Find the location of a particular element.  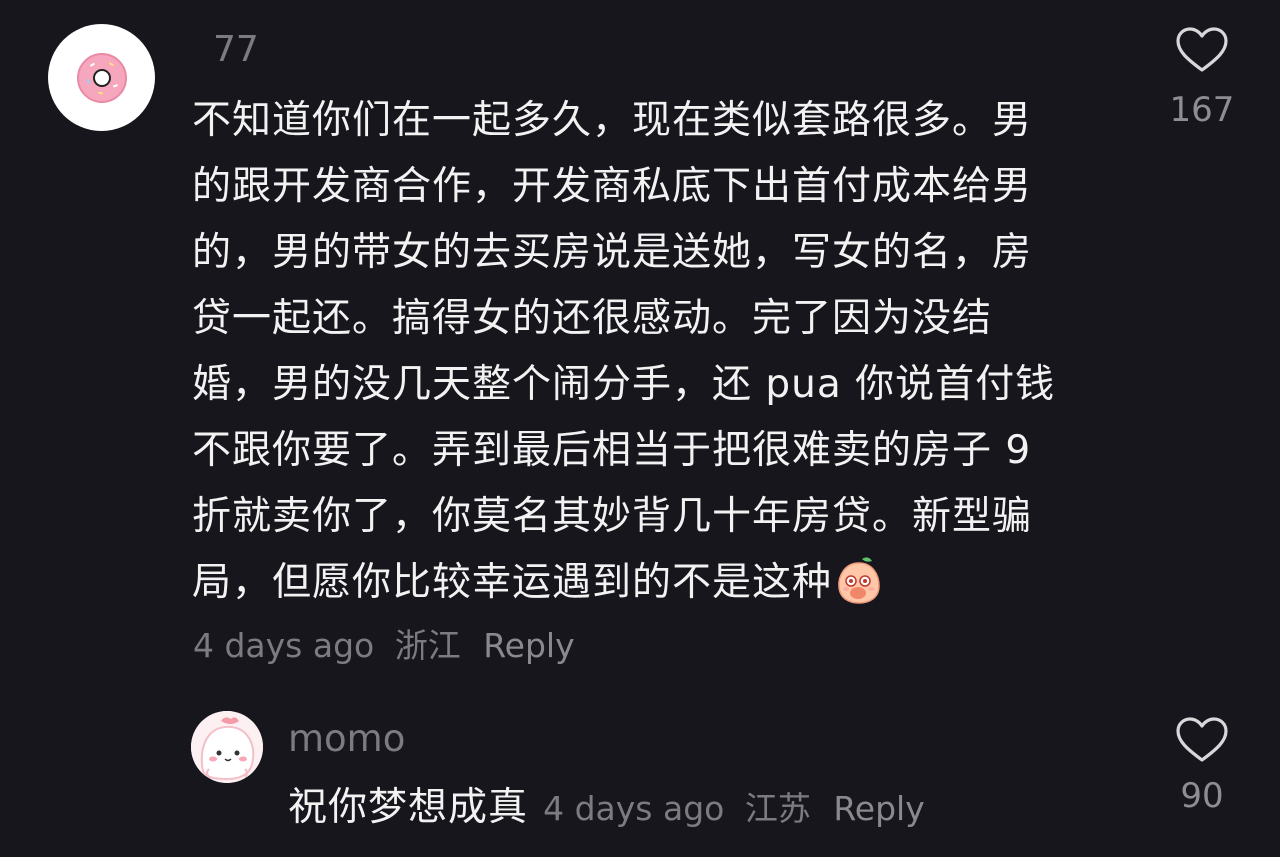

comment-line: 婚，男的没几天整个闹分手，还 pua 你说首付钱 is located at coordinates (624, 384).